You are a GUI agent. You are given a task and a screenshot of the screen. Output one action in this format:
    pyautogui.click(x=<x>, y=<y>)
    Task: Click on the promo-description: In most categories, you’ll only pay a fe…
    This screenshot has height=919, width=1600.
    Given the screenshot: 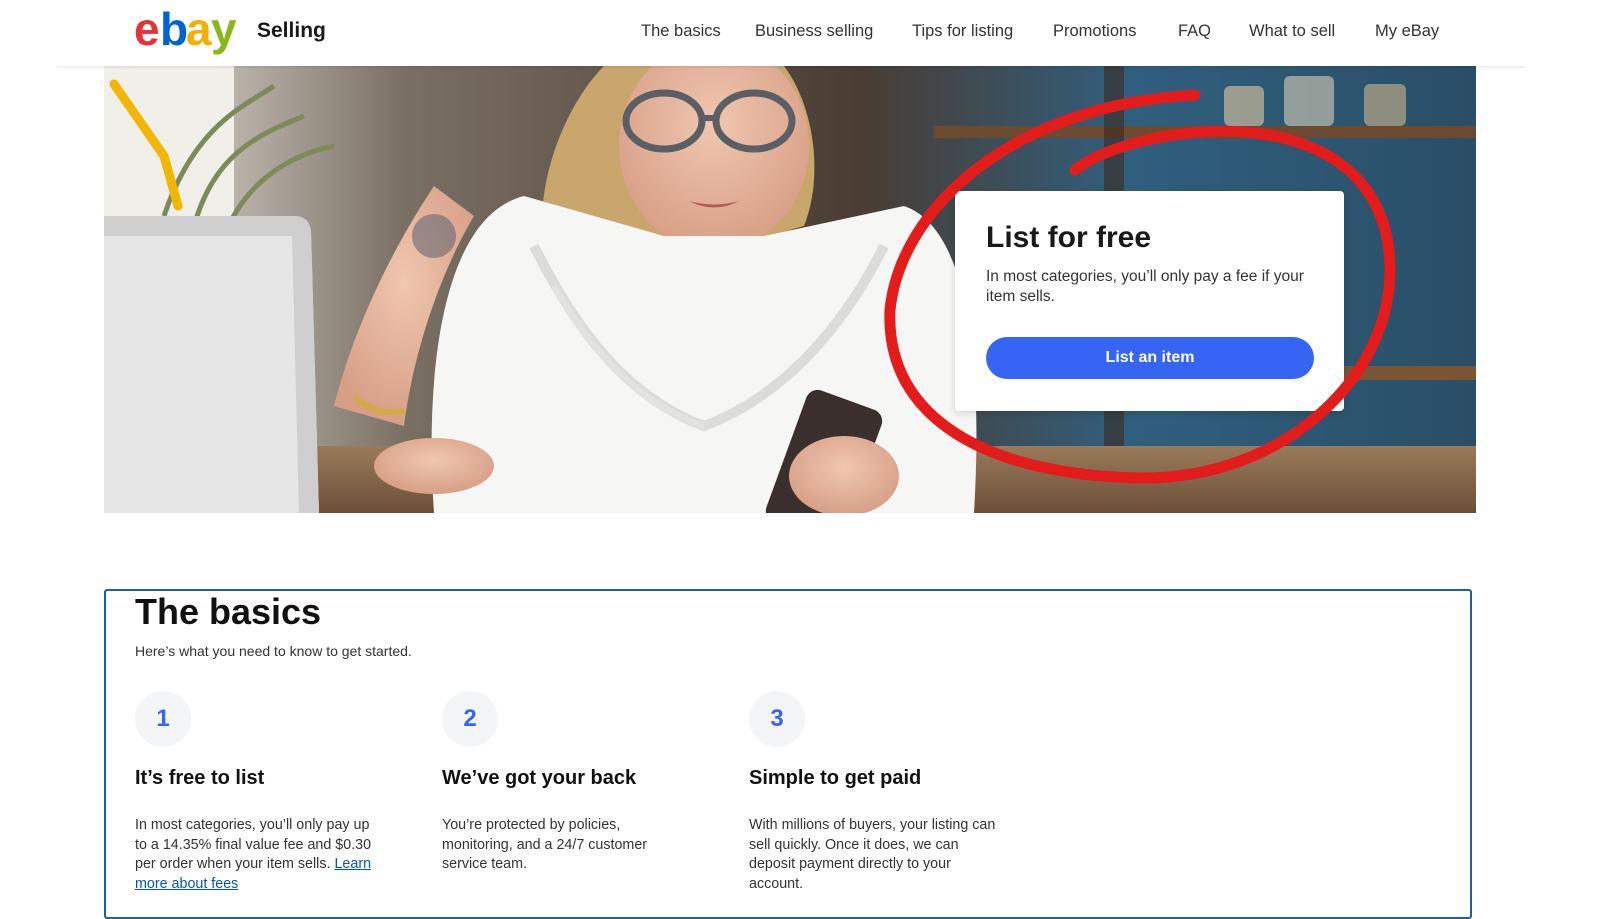 What is the action you would take?
    pyautogui.click(x=1145, y=286)
    